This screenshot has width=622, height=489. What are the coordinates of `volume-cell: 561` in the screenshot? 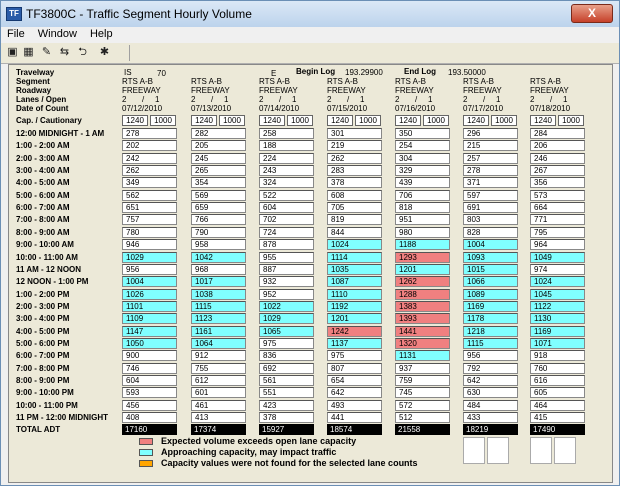 It's located at (286, 380).